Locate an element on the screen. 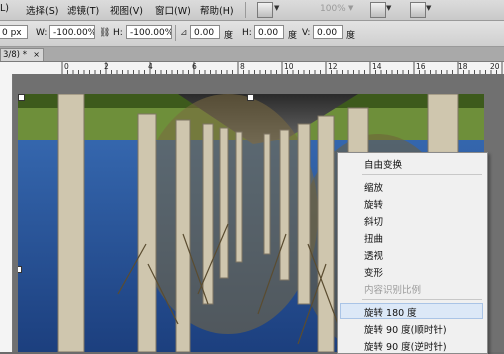 The image size is (504, 354). width-label: W: is located at coordinates (42, 33).